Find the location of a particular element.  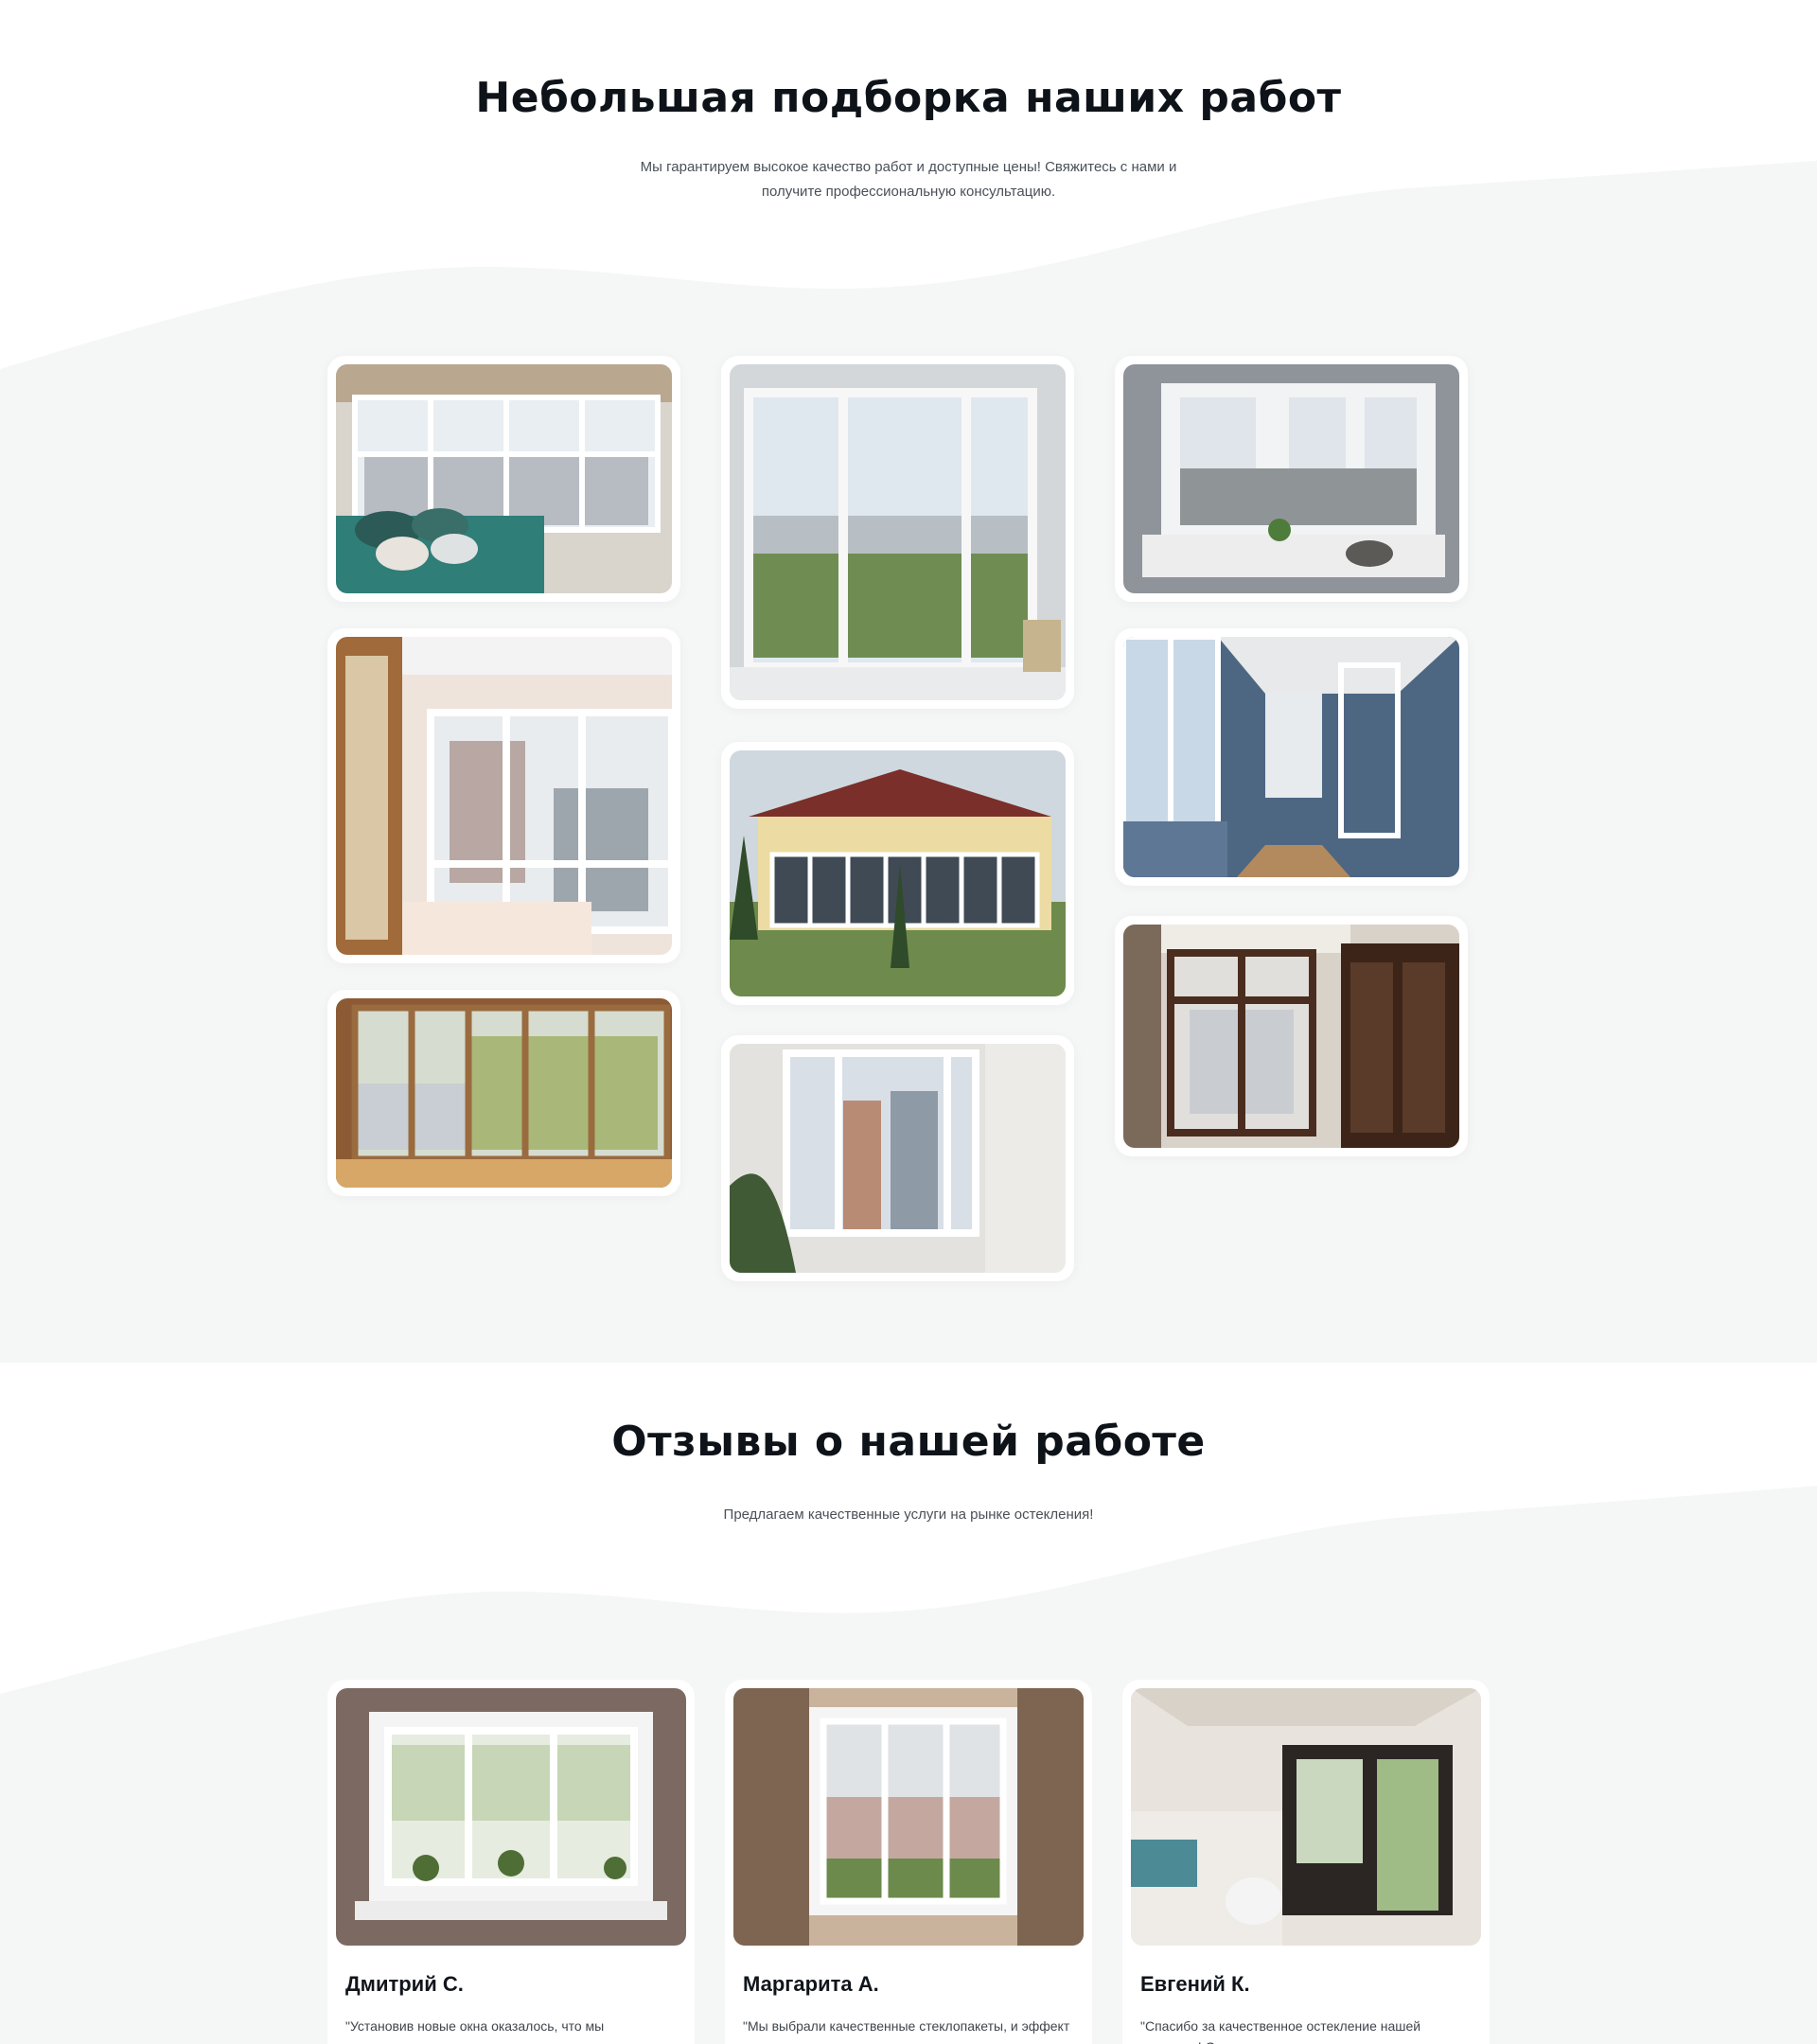

section-title: Отзывы о нашей работе is located at coordinates (908, 1442).